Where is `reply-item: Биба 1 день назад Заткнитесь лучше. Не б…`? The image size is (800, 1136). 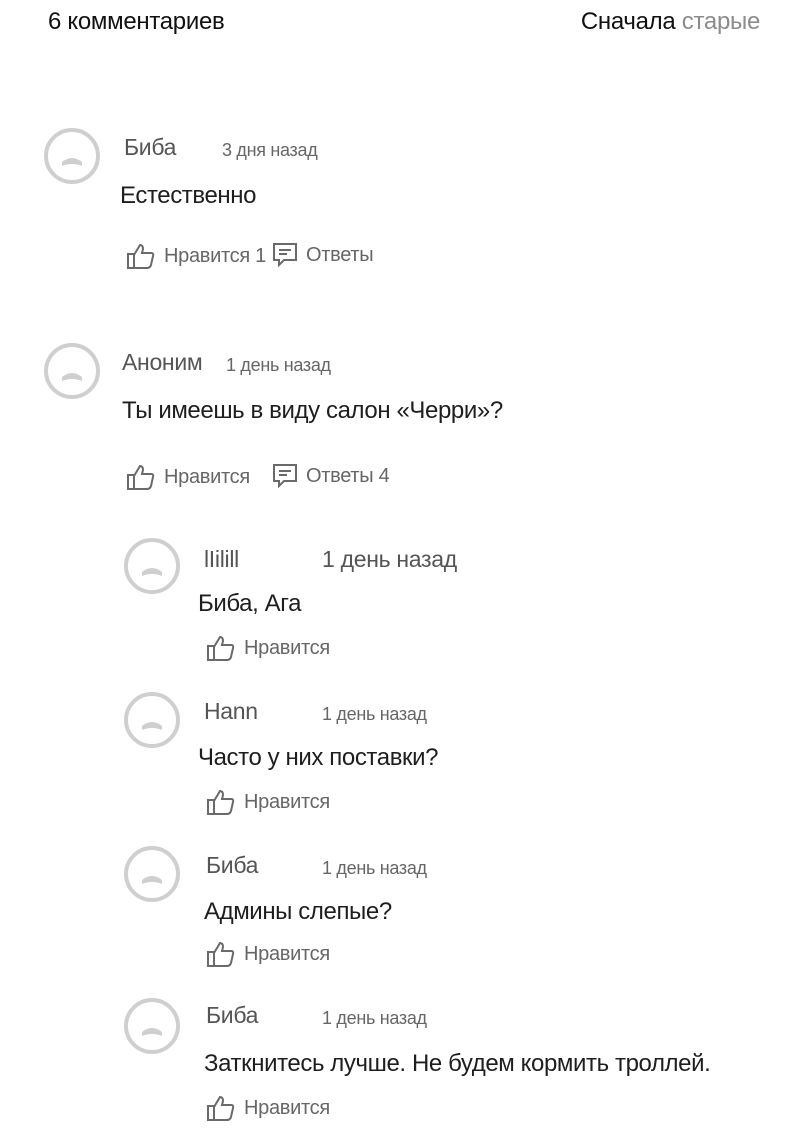
reply-item: Биба 1 день назад Заткнитесь лучше. Не б… is located at coordinates (400, 1062).